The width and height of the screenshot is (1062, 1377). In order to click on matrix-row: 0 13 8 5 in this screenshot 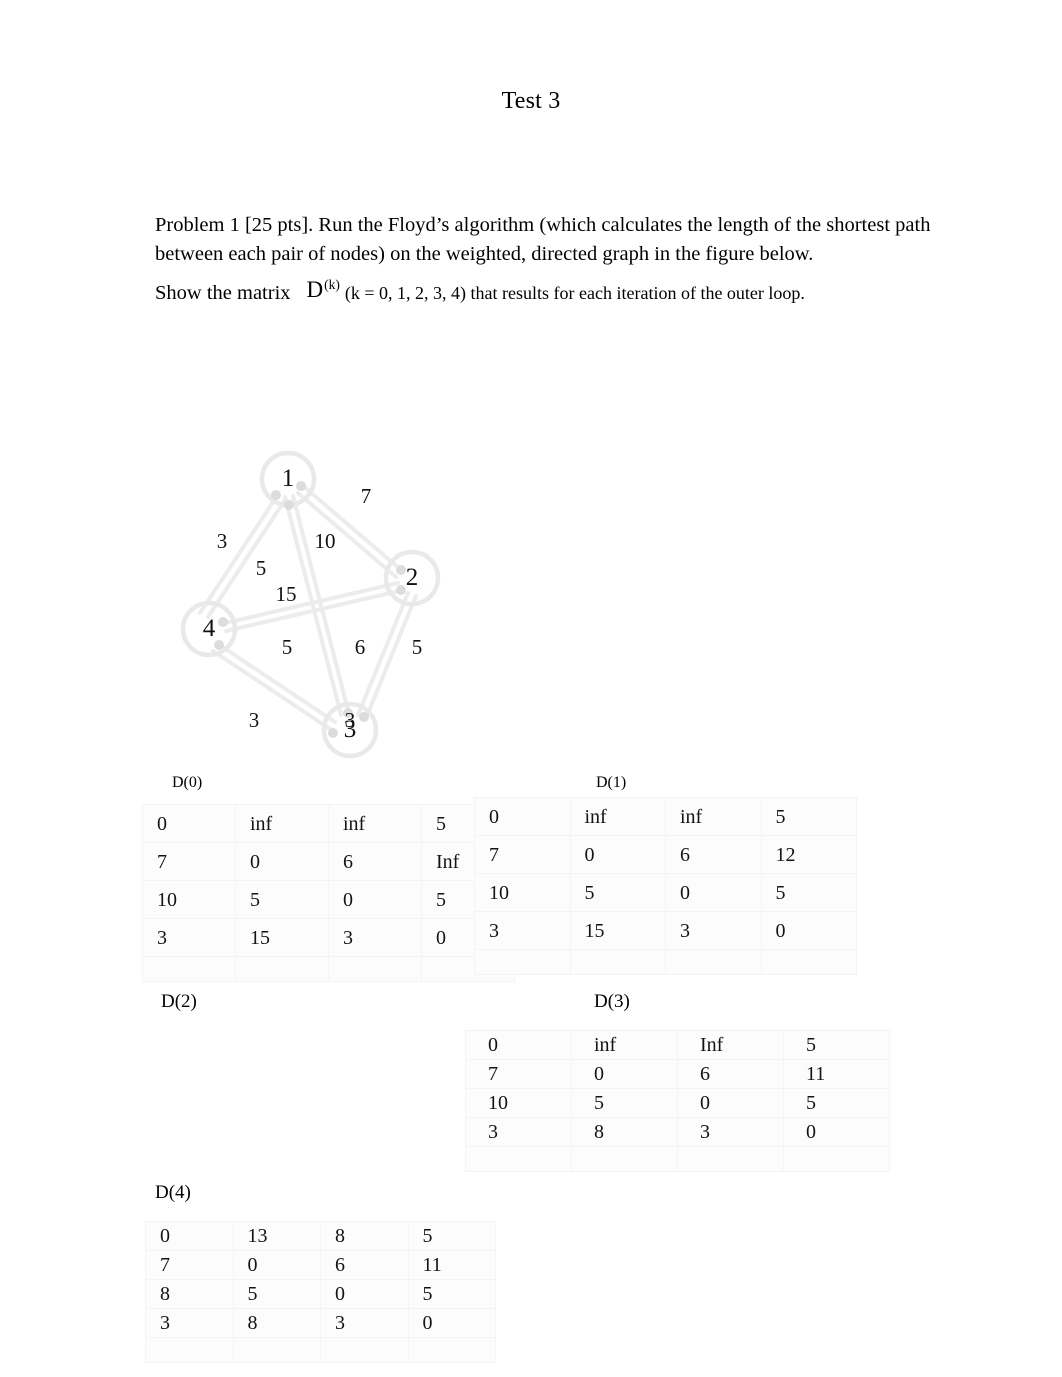, I will do `click(320, 1236)`.